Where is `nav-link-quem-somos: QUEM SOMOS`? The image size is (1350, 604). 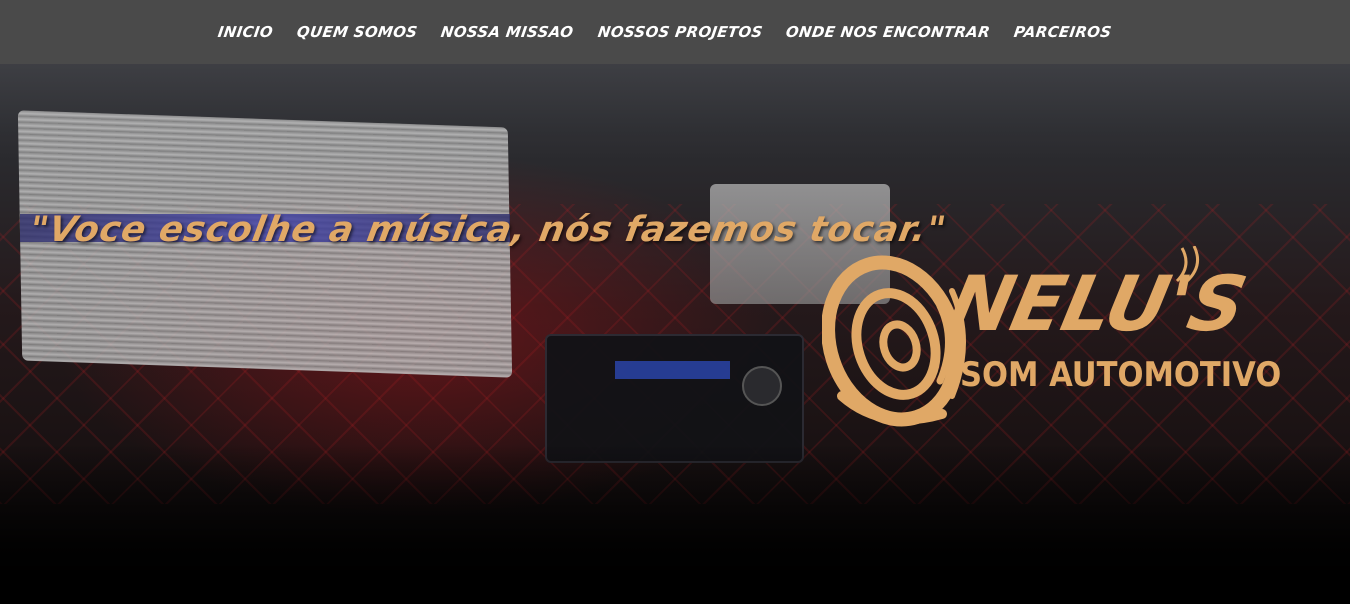
nav-link-quem-somos: QUEM SOMOS is located at coordinates (357, 32).